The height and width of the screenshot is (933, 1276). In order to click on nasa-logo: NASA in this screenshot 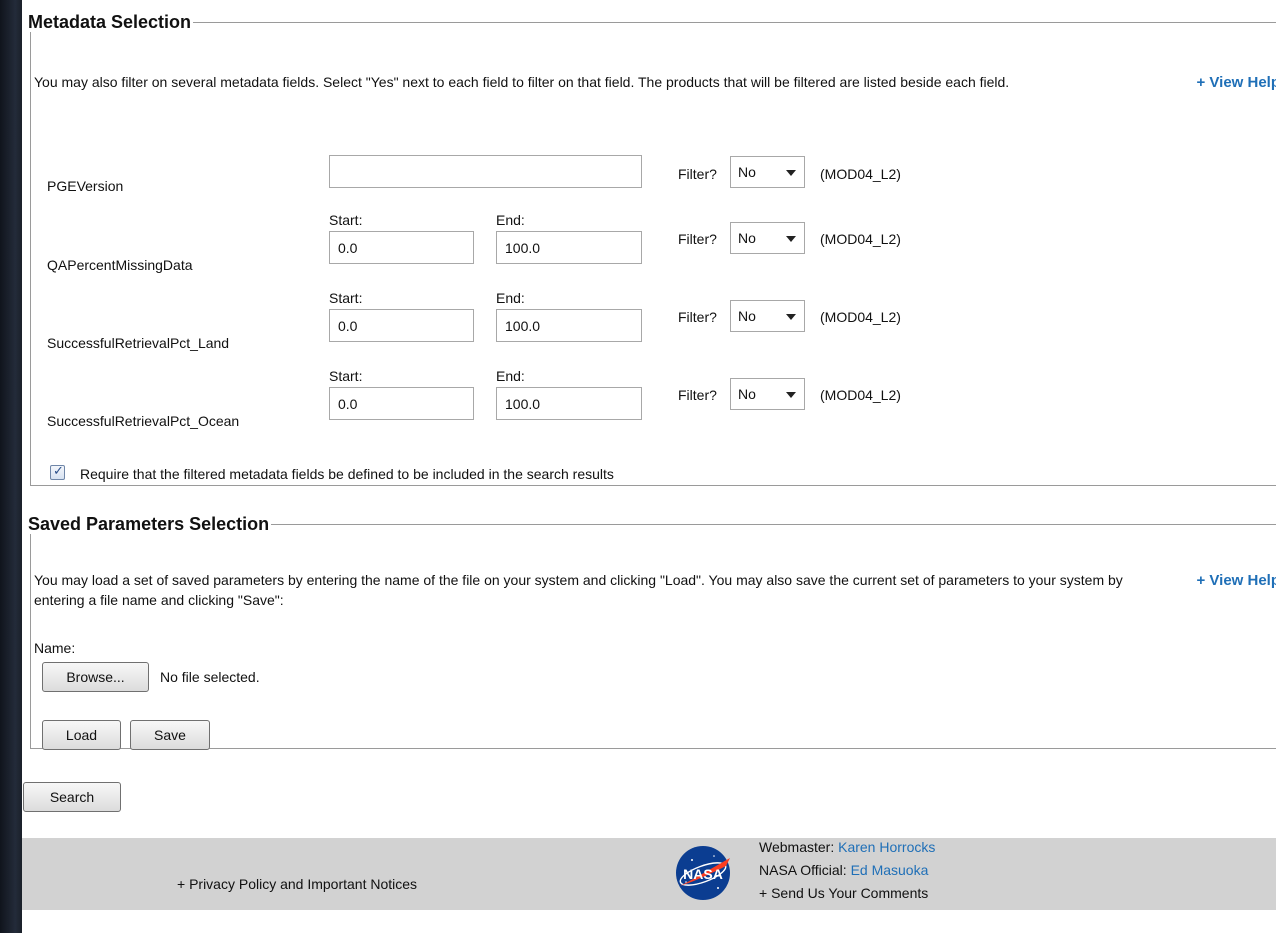, I will do `click(703, 873)`.